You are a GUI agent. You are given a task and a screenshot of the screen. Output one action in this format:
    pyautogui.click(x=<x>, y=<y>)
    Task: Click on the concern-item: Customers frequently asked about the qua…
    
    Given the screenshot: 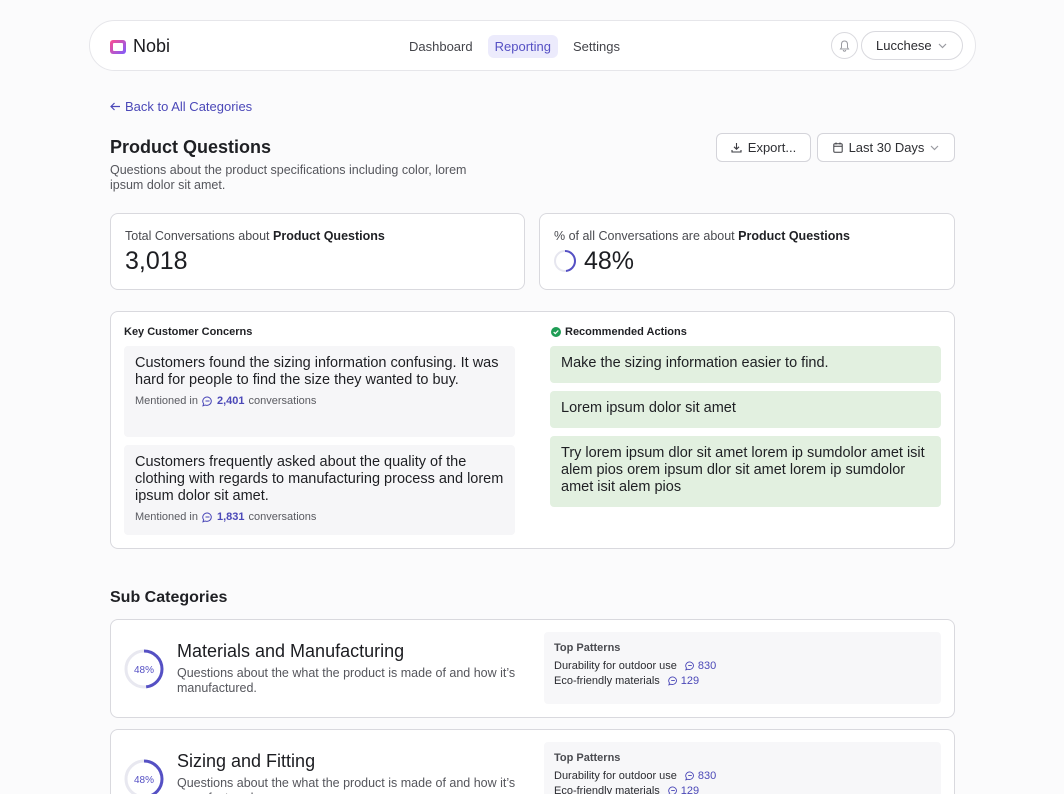 What is the action you would take?
    pyautogui.click(x=319, y=490)
    